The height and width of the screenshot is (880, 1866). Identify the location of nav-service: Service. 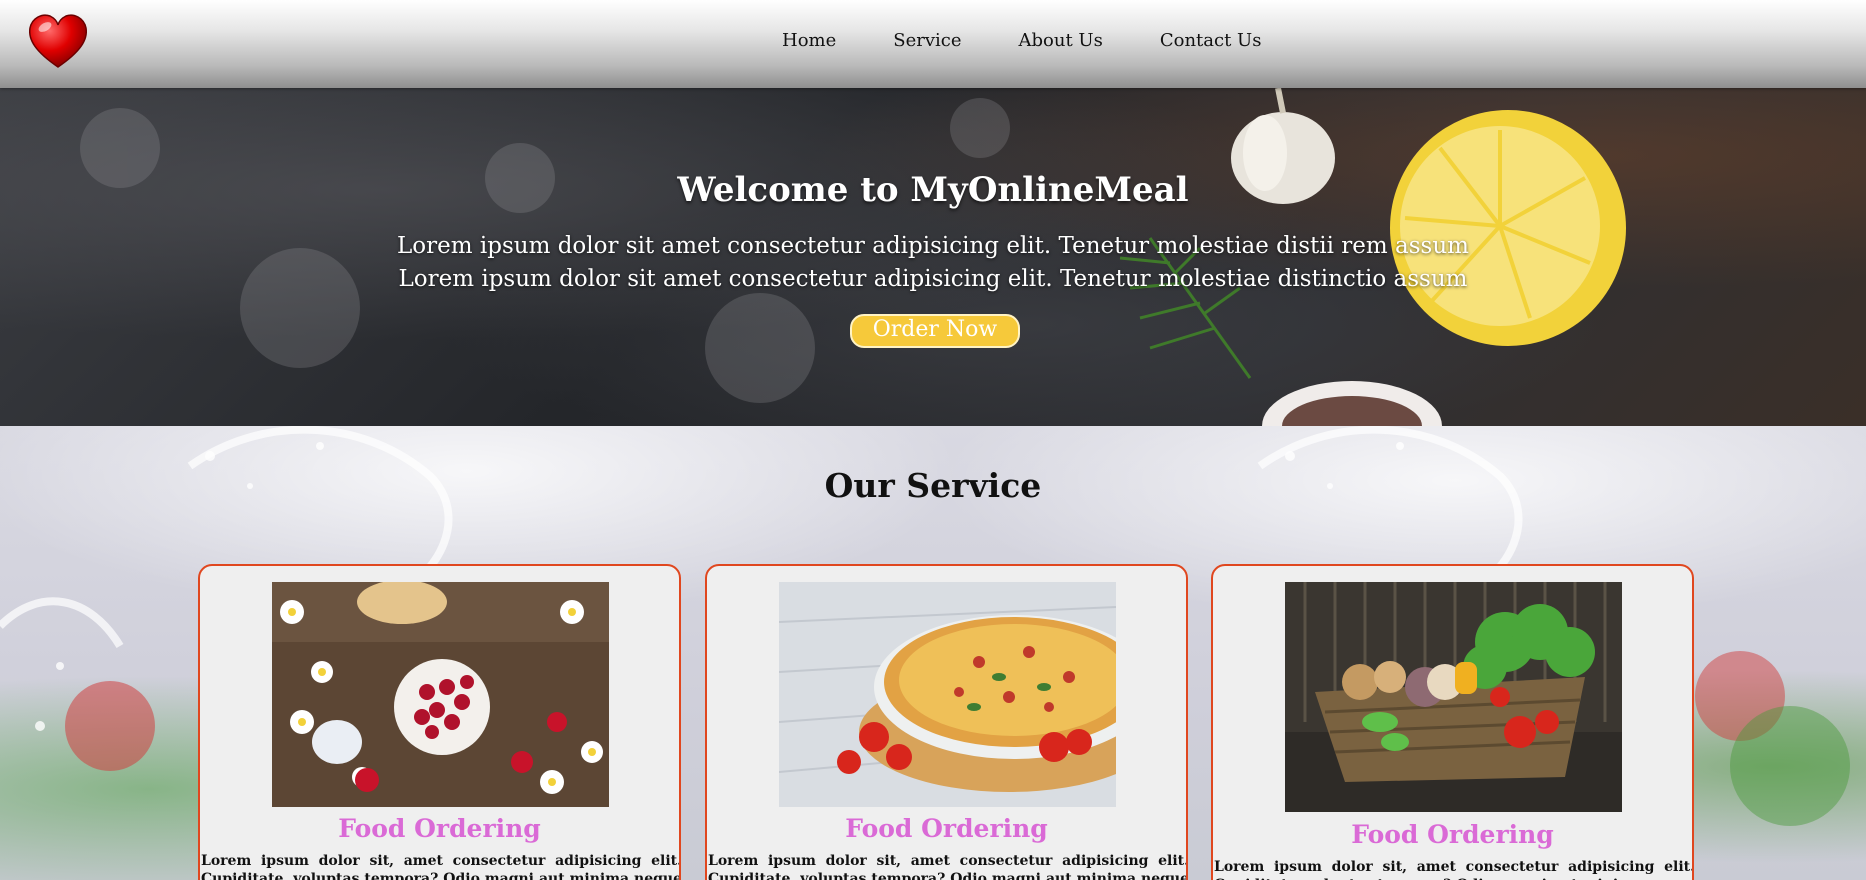
(927, 40).